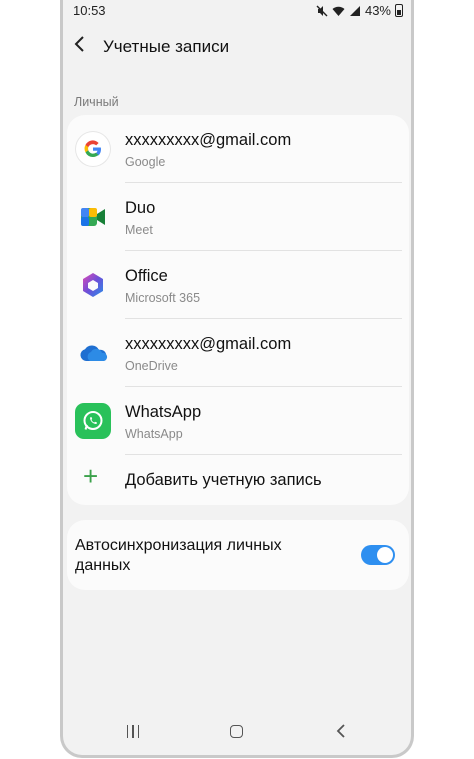 This screenshot has height=759, width=474. Describe the element at coordinates (399, 10) in the screenshot. I see `battery-icon` at that location.